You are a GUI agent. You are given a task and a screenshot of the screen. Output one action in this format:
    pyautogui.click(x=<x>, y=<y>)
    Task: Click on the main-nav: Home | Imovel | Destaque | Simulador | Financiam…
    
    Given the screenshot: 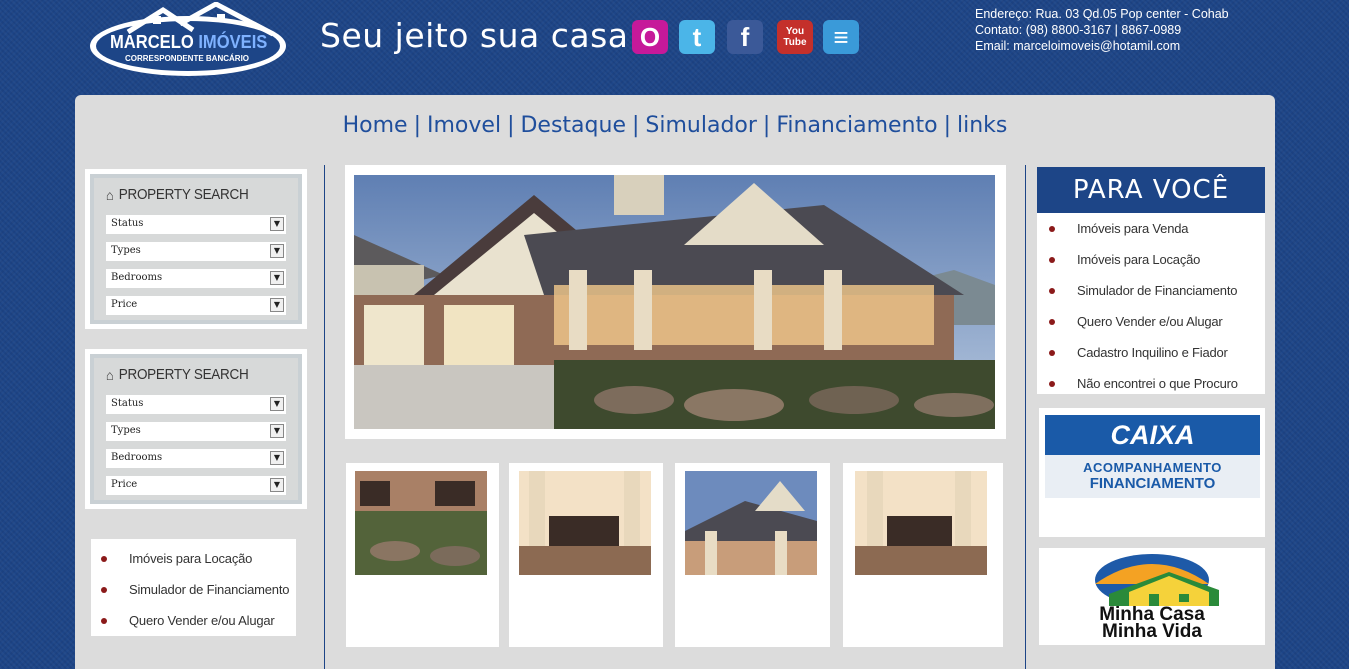 What is the action you would take?
    pyautogui.click(x=675, y=125)
    